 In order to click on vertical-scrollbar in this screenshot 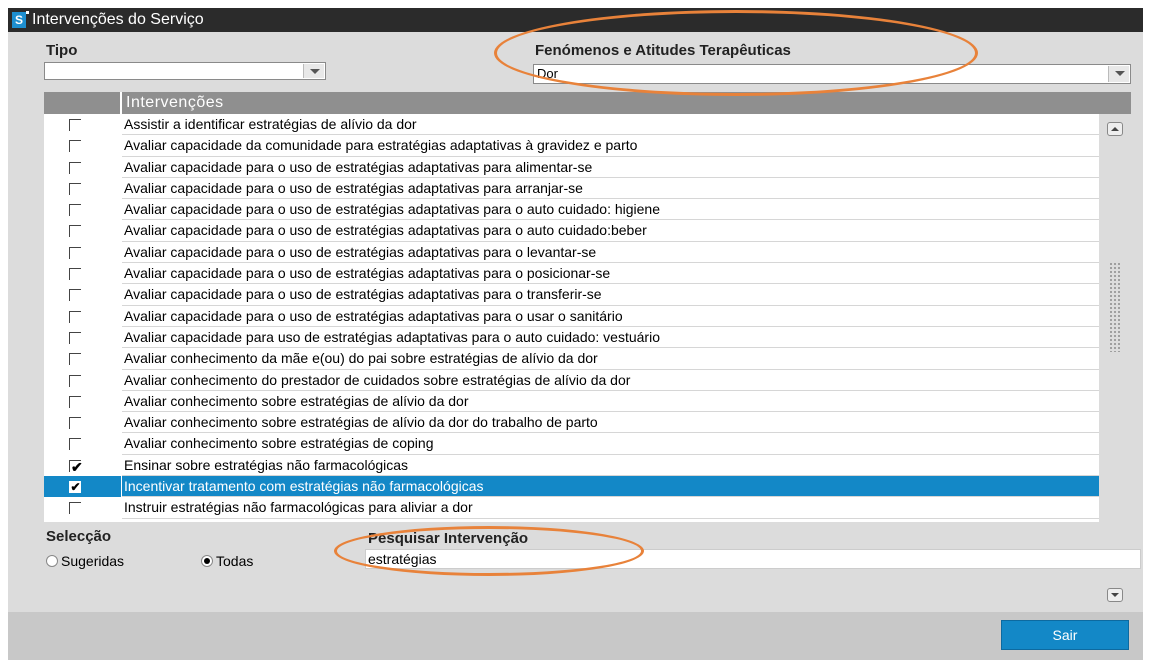, I will do `click(1115, 347)`.